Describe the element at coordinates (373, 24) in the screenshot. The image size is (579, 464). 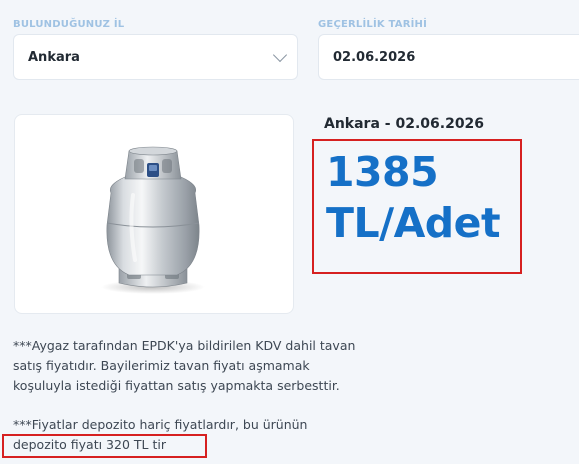
I see `date-label: GEÇERLİLİK TARİHİ` at that location.